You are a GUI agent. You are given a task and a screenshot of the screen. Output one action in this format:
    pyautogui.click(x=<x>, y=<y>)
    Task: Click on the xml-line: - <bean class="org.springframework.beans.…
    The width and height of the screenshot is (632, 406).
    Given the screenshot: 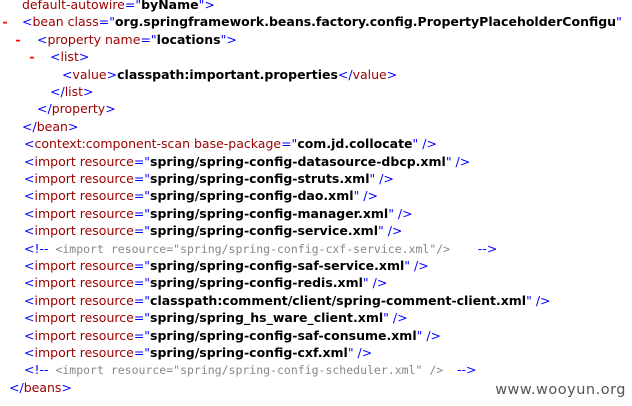 What is the action you would take?
    pyautogui.click(x=316, y=21)
    